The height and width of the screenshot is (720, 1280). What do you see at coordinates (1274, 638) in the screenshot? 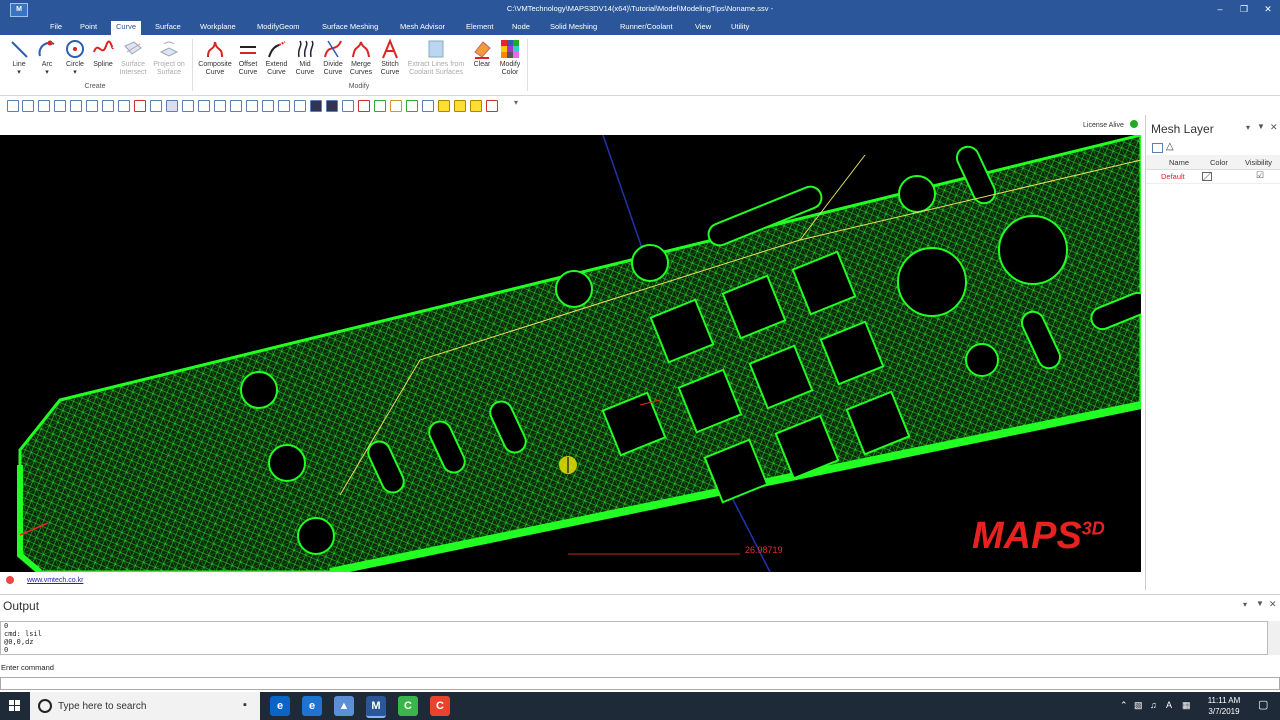
I see `output-scrollbar` at bounding box center [1274, 638].